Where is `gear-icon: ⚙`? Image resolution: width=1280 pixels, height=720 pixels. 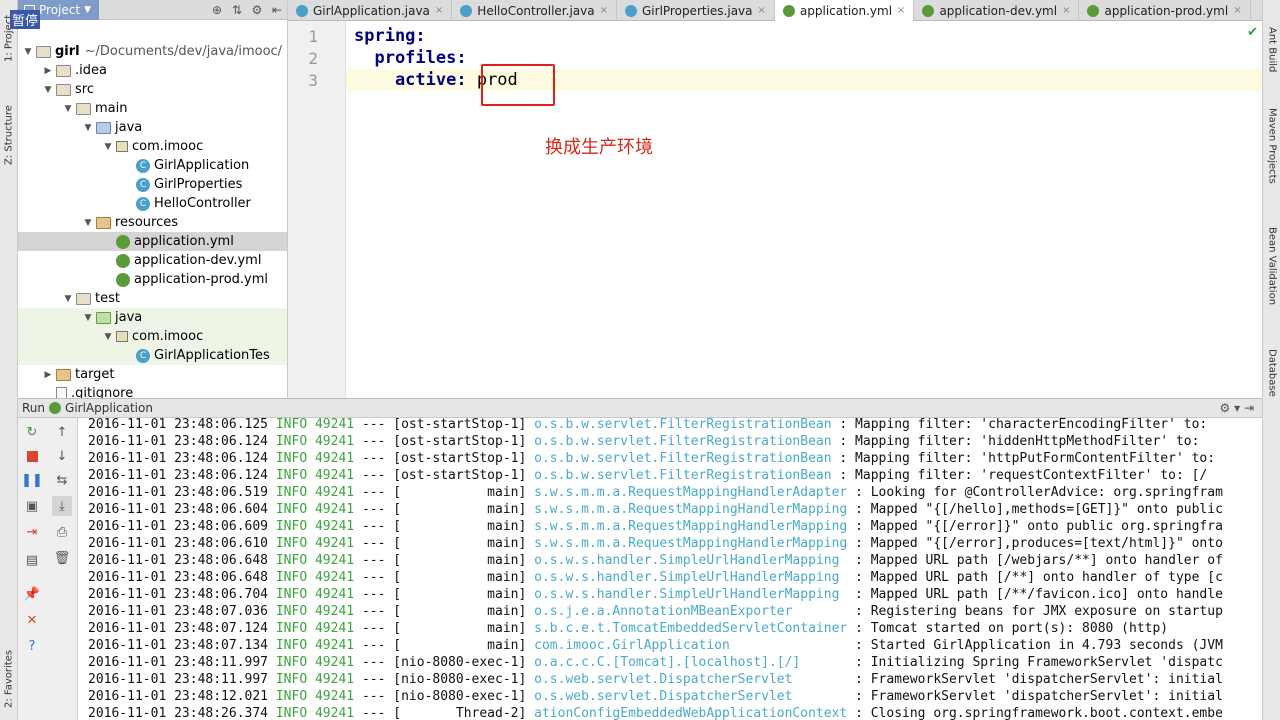
gear-icon: ⚙ is located at coordinates (257, 10).